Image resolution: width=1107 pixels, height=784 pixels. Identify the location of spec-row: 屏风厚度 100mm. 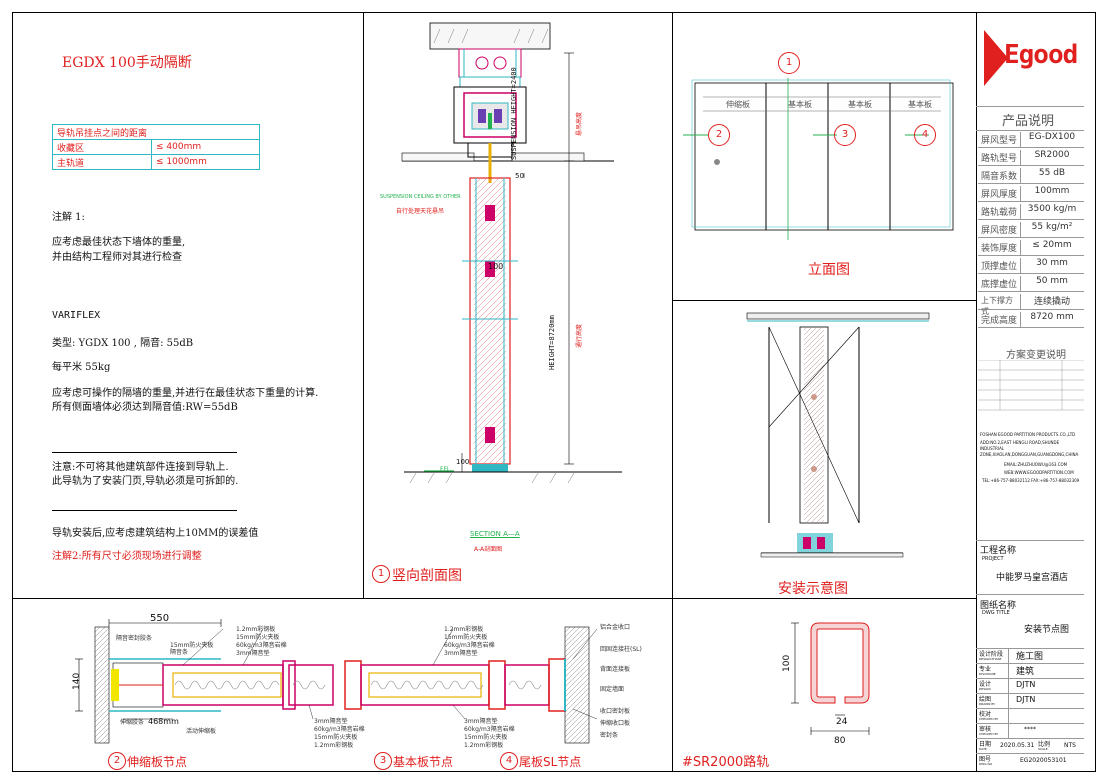
(1031, 193).